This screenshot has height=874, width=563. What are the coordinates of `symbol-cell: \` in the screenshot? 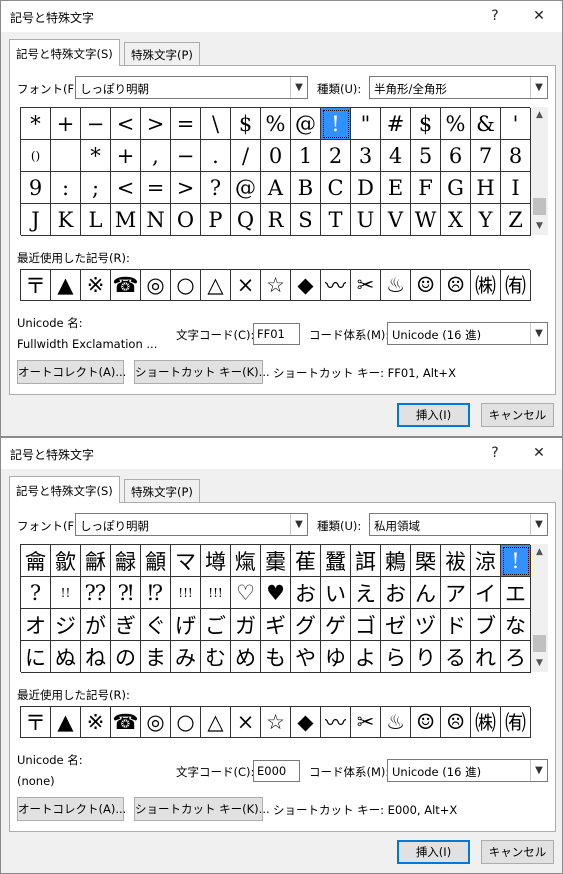 It's located at (216, 124).